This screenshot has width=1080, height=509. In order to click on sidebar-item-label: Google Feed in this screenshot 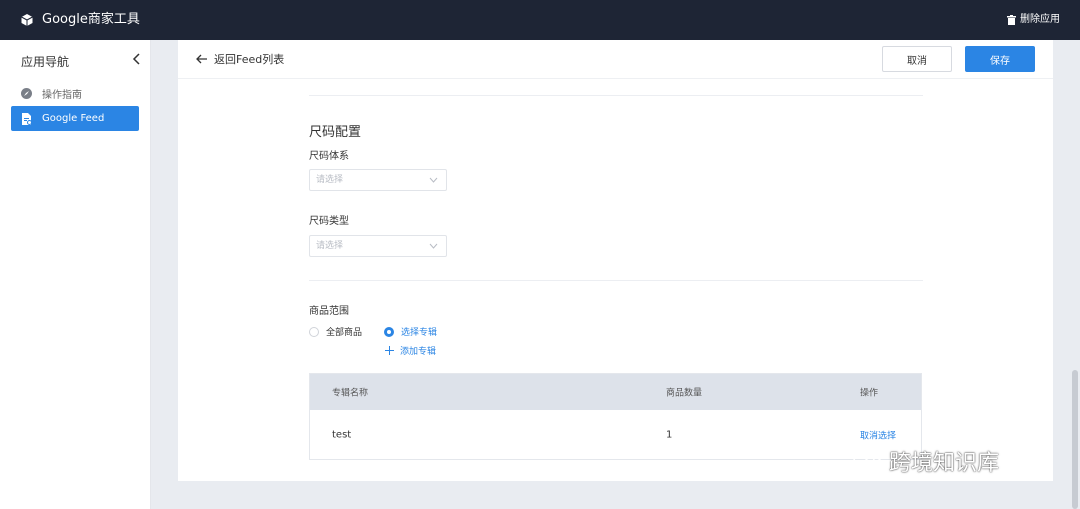, I will do `click(73, 118)`.